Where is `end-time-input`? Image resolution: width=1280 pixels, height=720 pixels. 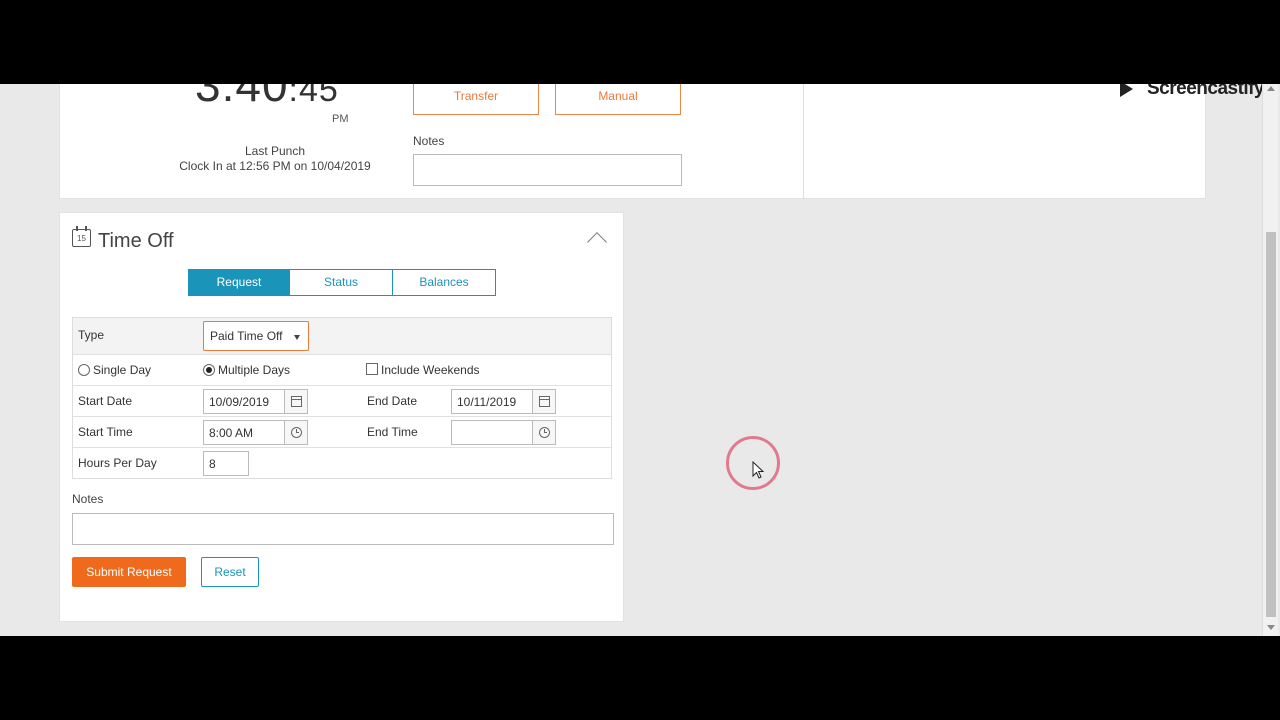
end-time-input is located at coordinates (492, 432).